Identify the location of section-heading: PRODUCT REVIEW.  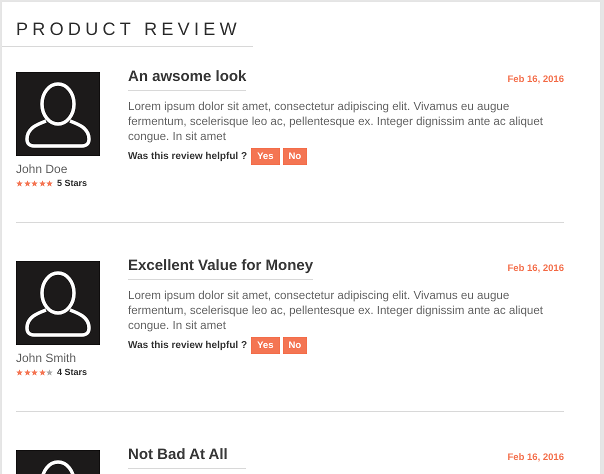
(128, 29).